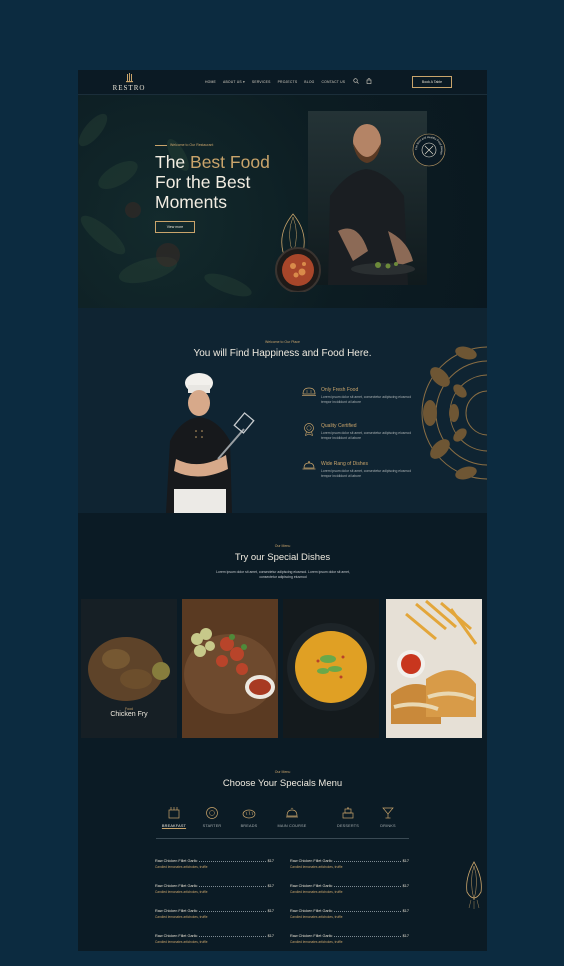  What do you see at coordinates (129, 88) in the screenshot?
I see `logo-text: RESTRO` at bounding box center [129, 88].